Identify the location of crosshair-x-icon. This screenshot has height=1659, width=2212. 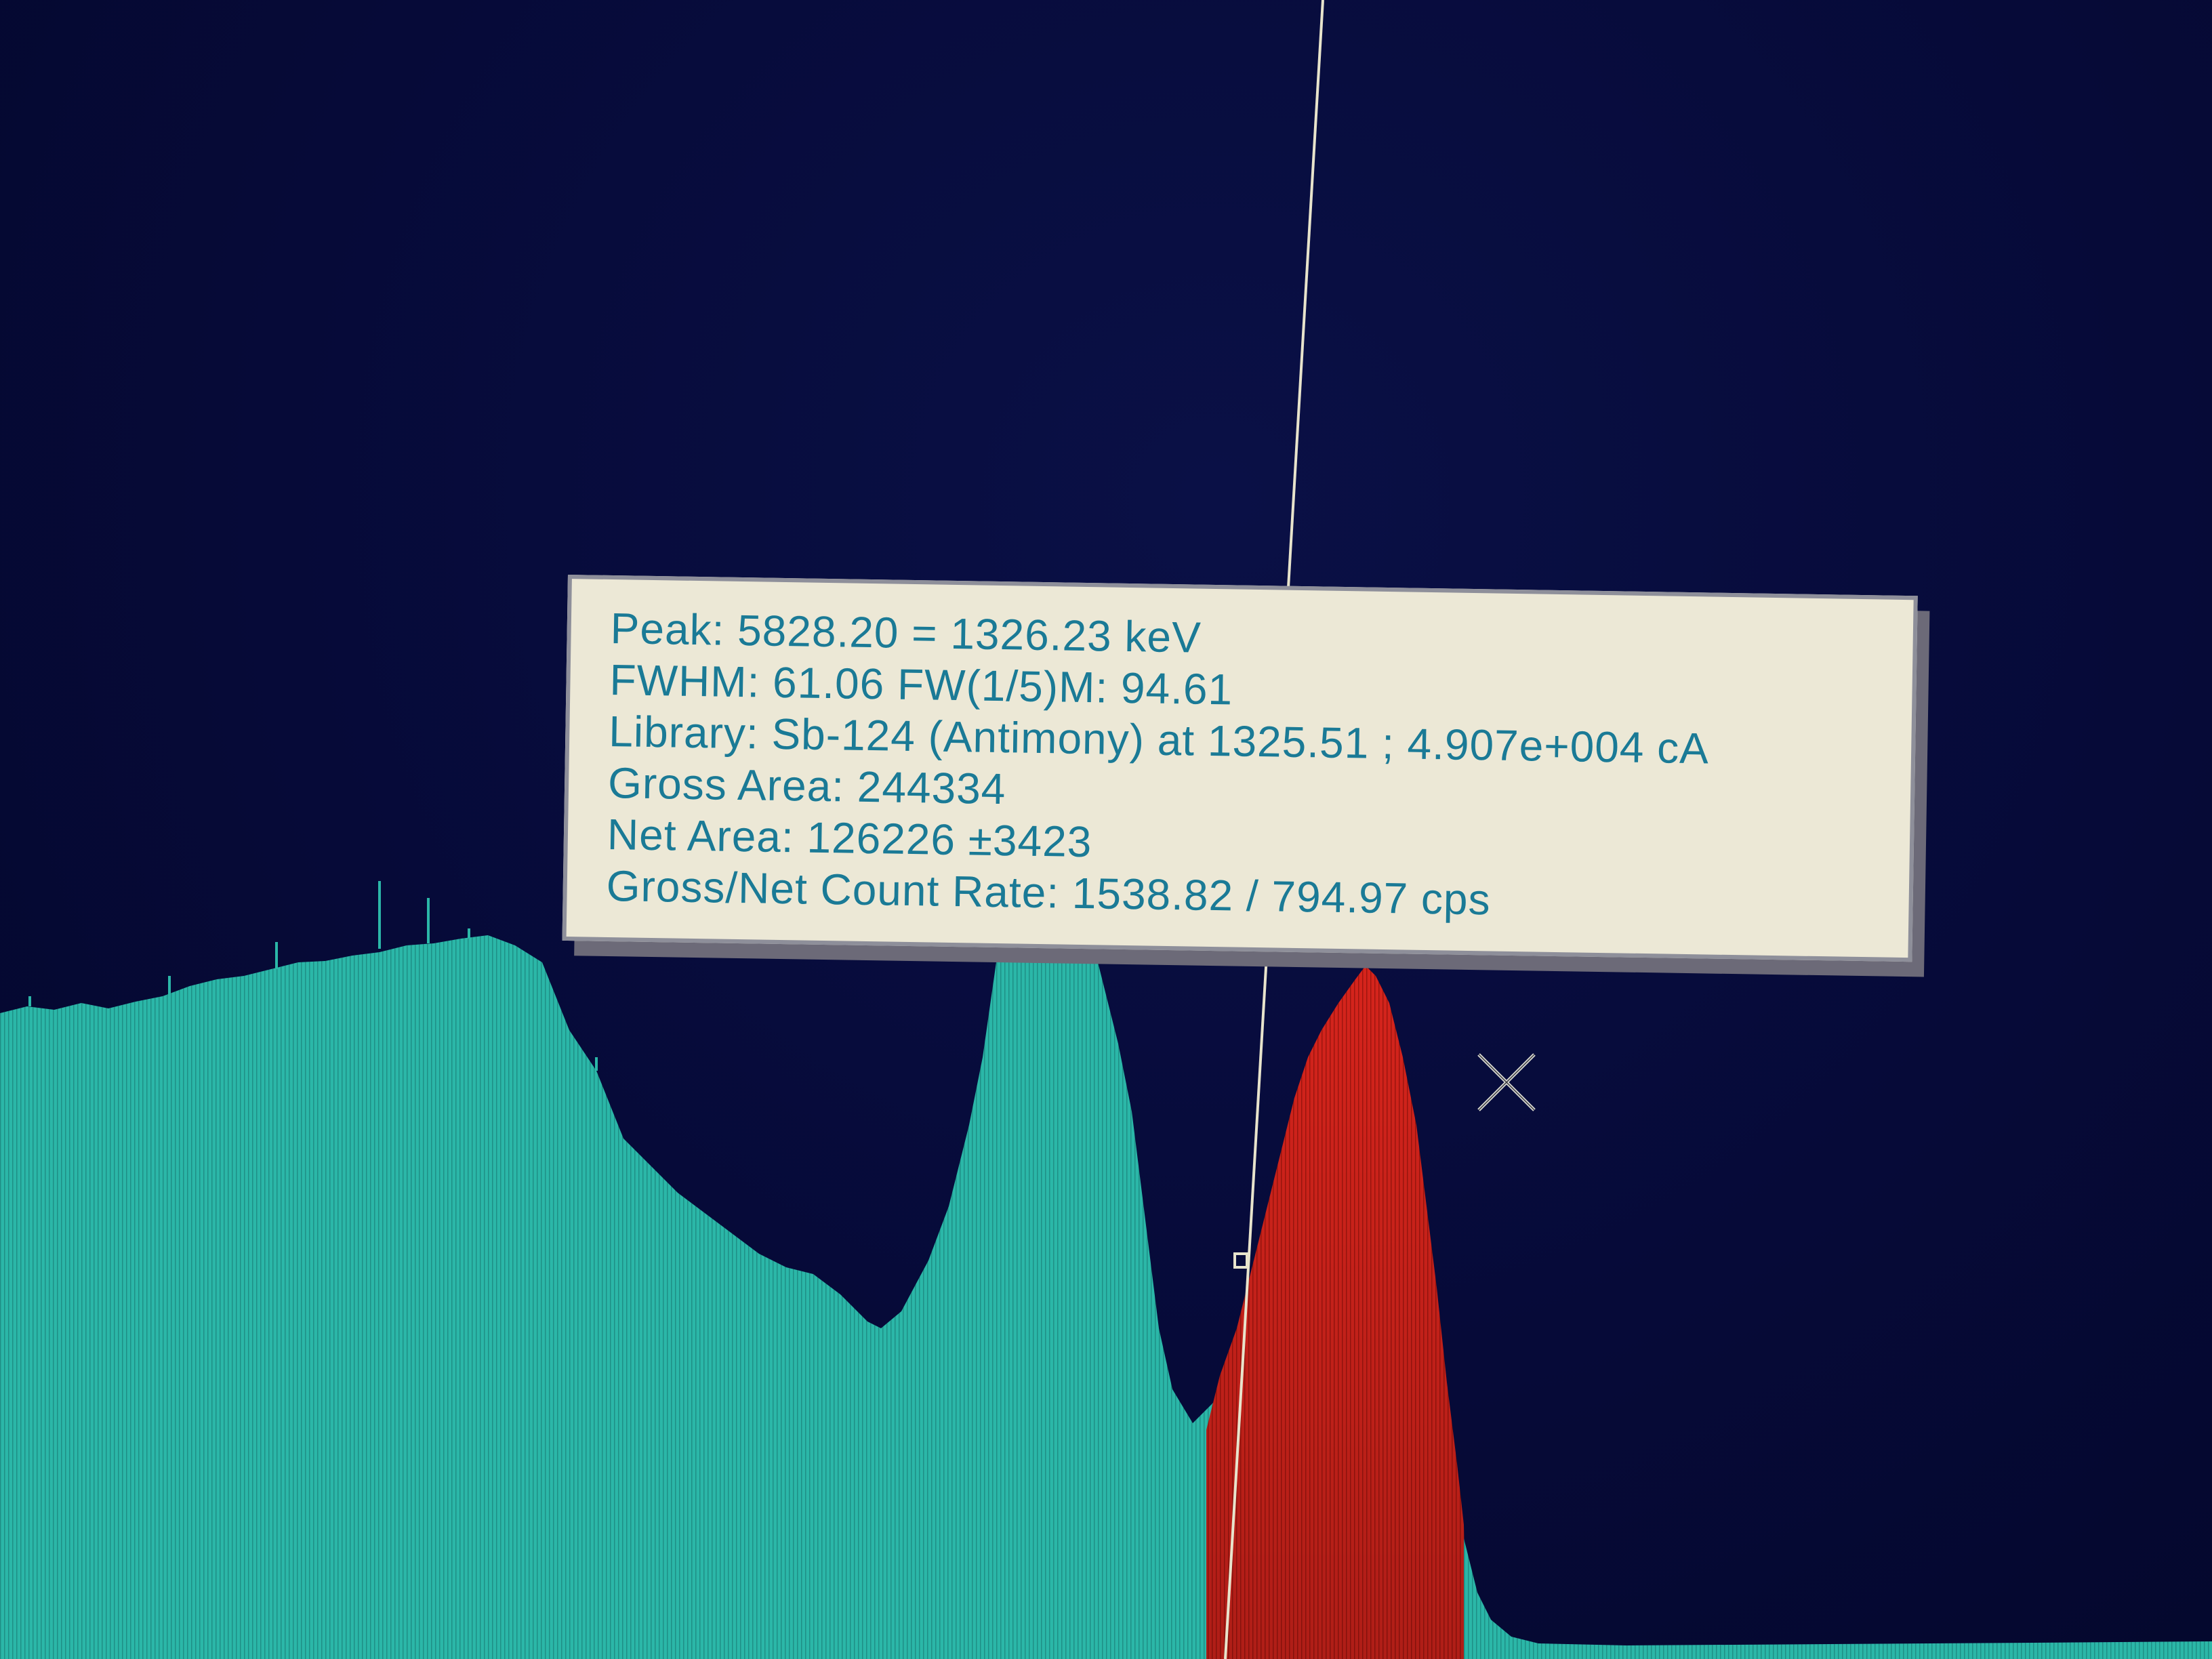
(1506, 1083).